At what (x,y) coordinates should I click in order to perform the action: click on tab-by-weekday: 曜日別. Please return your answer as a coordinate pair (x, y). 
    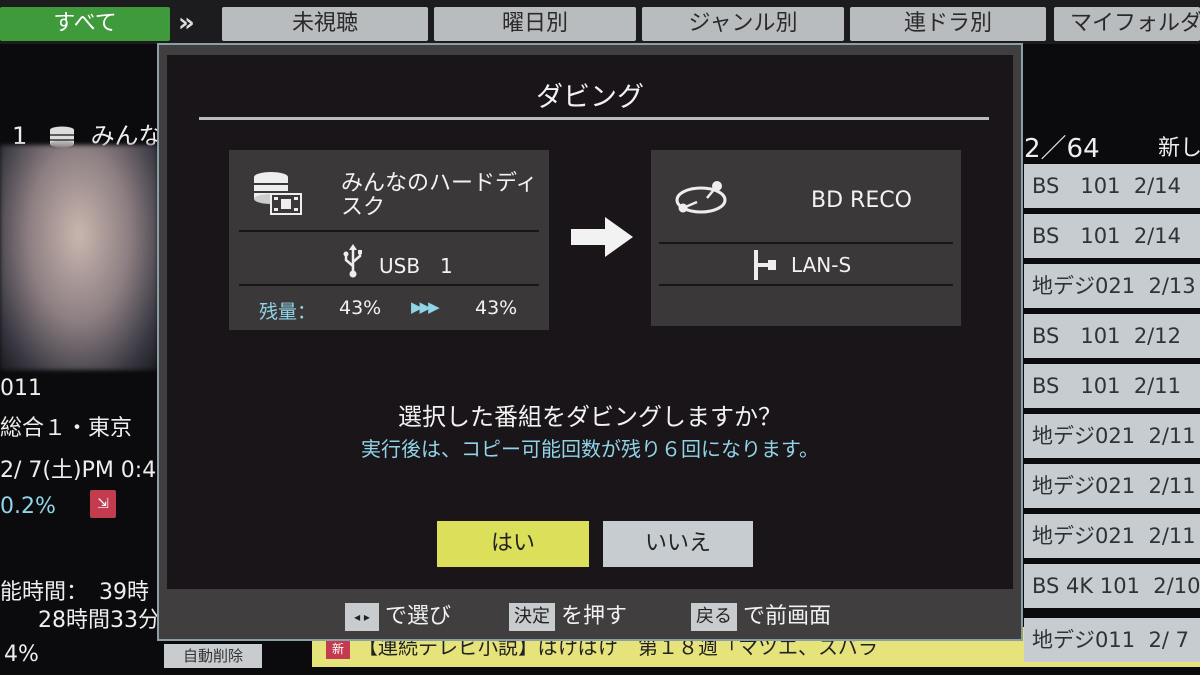
    Looking at the image, I should click on (535, 24).